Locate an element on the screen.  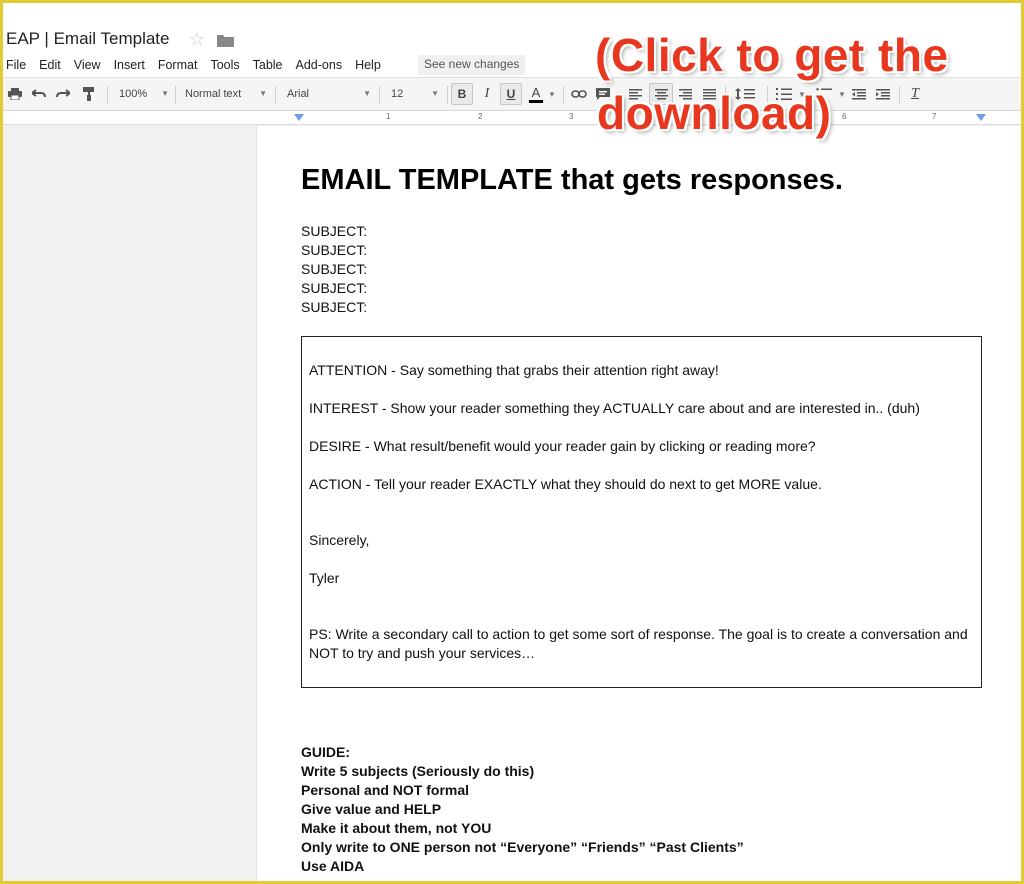
guide-item: Write 5 subjects (Seriously do this) is located at coordinates (418, 771).